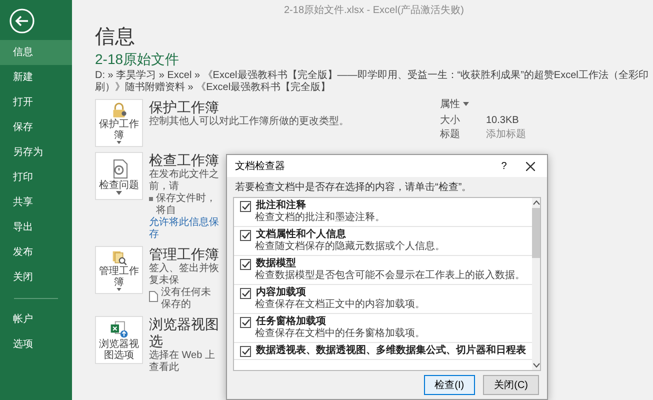 The height and width of the screenshot is (400, 653). What do you see at coordinates (186, 299) in the screenshot?
I see `section-description: 没有任何未保存的` at bounding box center [186, 299].